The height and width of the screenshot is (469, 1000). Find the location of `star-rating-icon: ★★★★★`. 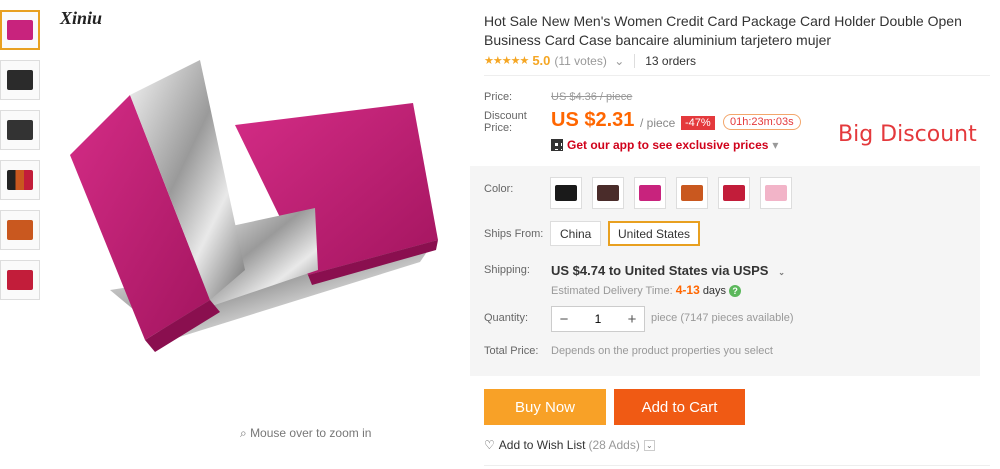

star-rating-icon: ★★★★★ is located at coordinates (506, 61).